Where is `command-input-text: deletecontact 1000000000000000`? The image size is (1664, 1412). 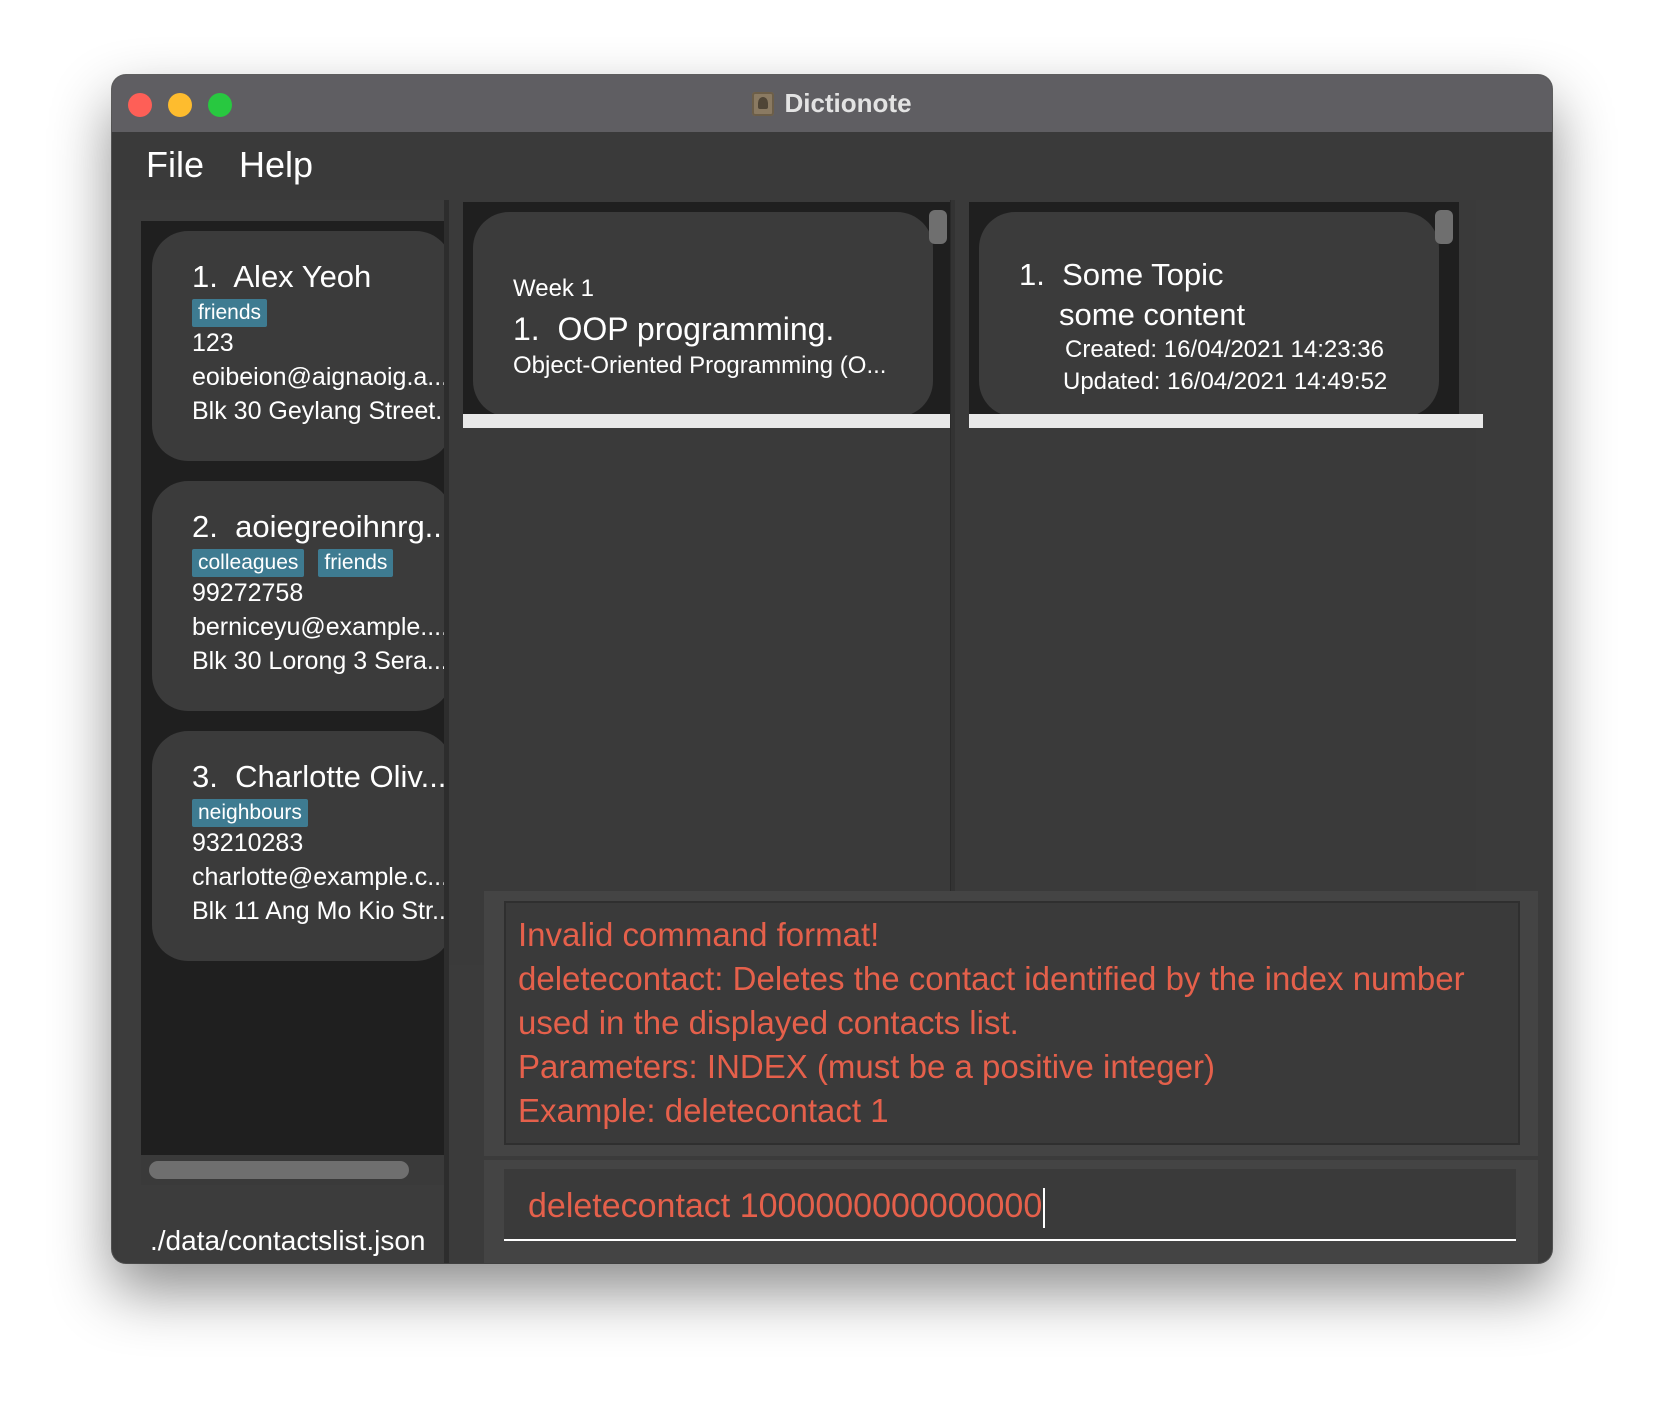 command-input-text: deletecontact 1000000000000000 is located at coordinates (787, 1208).